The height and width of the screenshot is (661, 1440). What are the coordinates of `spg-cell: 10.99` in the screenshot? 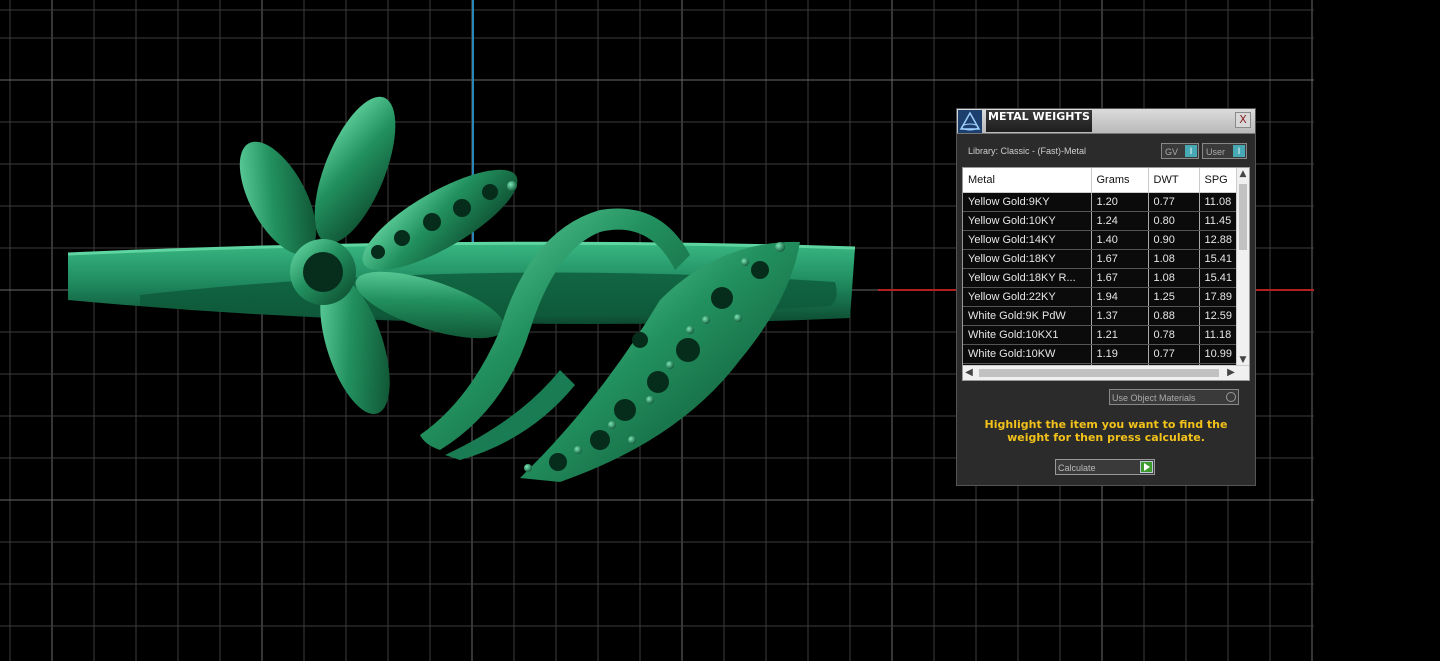 It's located at (1219, 354).